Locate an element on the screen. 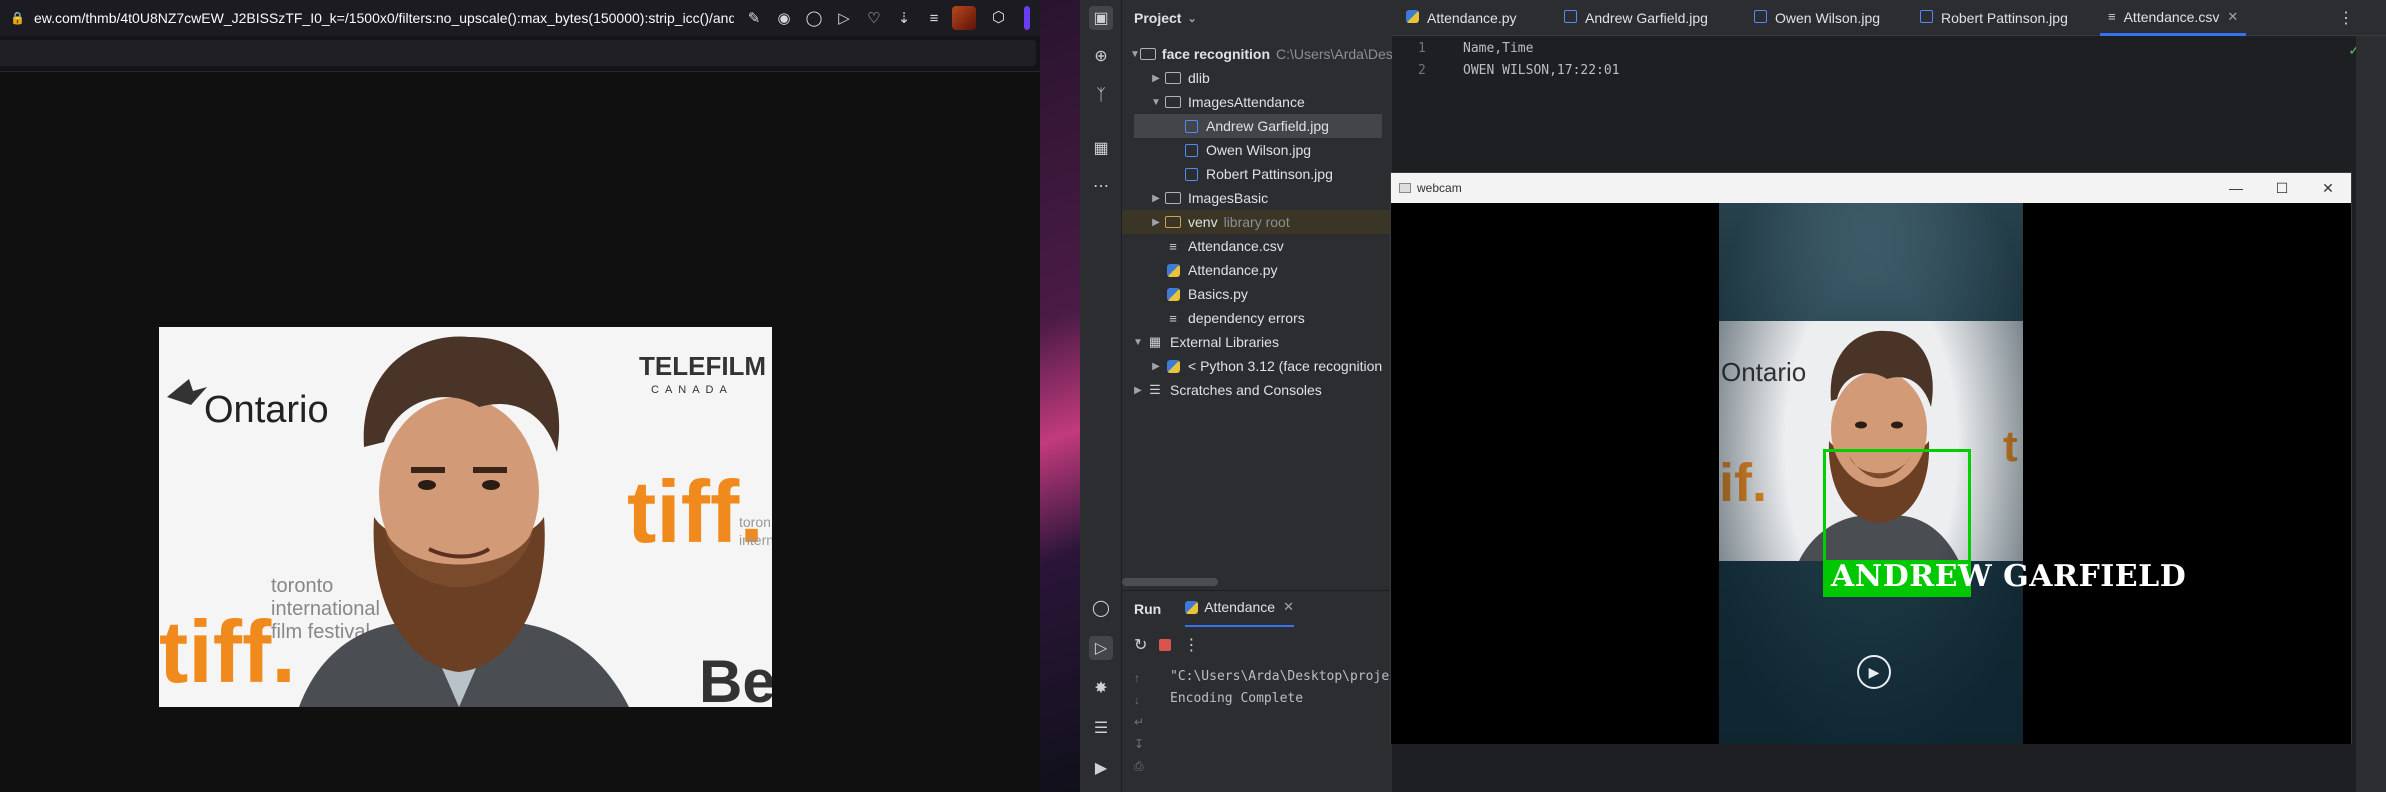 The image size is (2386, 792). layers-icon: ☰ is located at coordinates (1101, 728).